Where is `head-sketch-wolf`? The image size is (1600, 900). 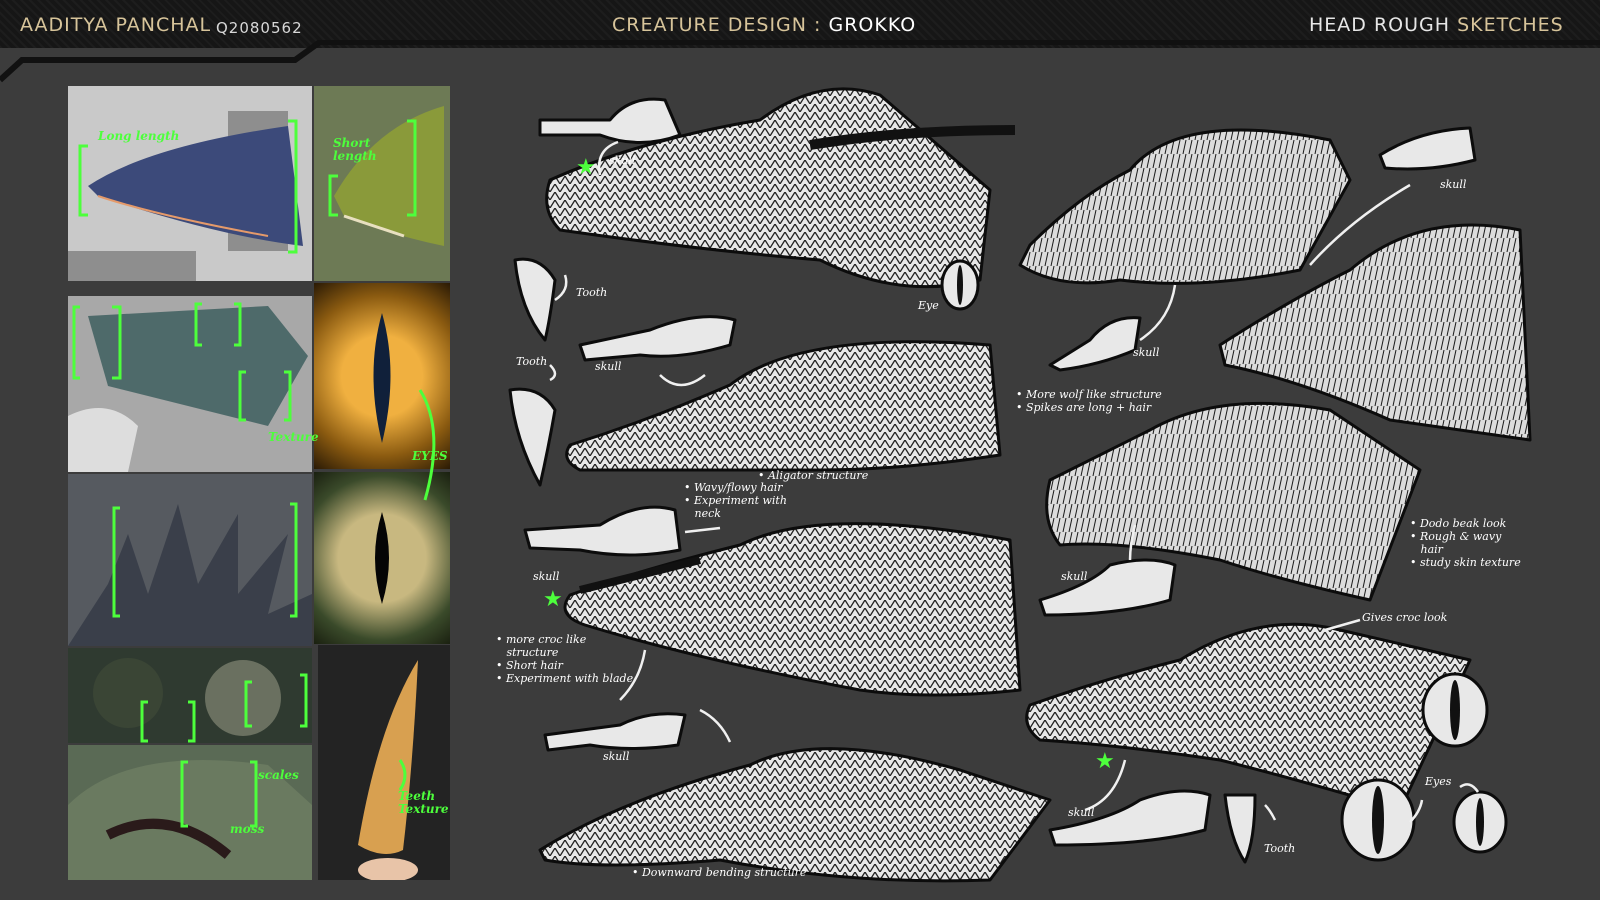
head-sketch-wolf is located at coordinates (1185, 206).